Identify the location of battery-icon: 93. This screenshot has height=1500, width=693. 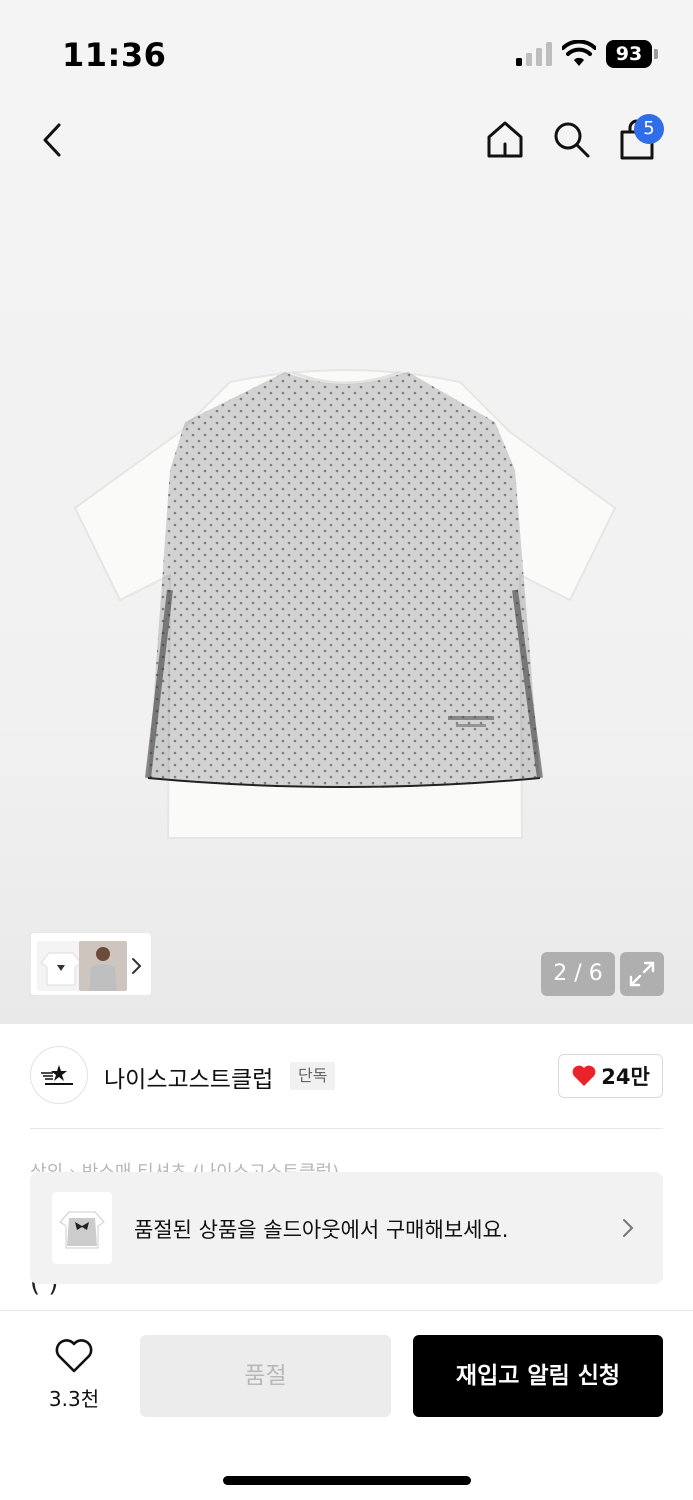
(632, 54).